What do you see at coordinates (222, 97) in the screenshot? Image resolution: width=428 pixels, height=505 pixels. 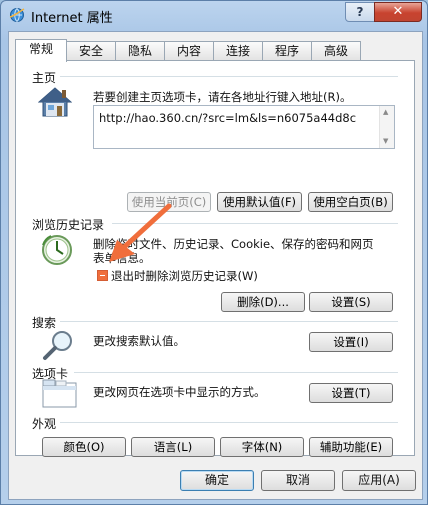 I see `homepage-description: 若要创建主页选项卡，请在各地址行键入地址(R)。` at bounding box center [222, 97].